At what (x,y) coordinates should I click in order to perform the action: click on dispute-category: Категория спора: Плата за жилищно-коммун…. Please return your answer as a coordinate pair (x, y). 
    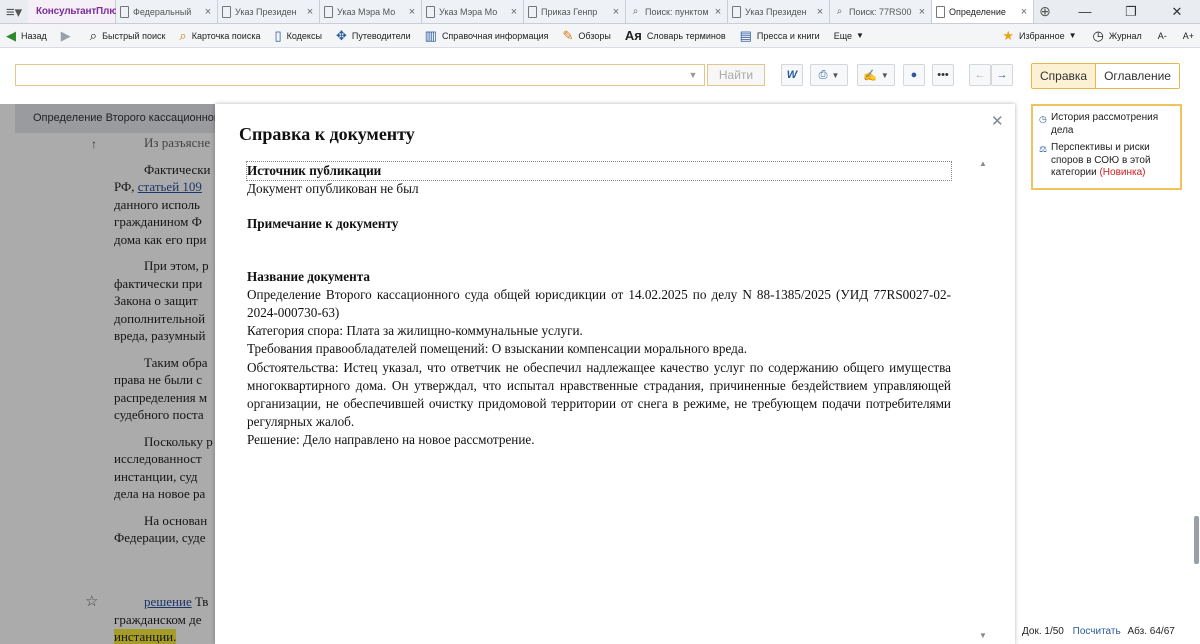
    Looking at the image, I should click on (415, 331).